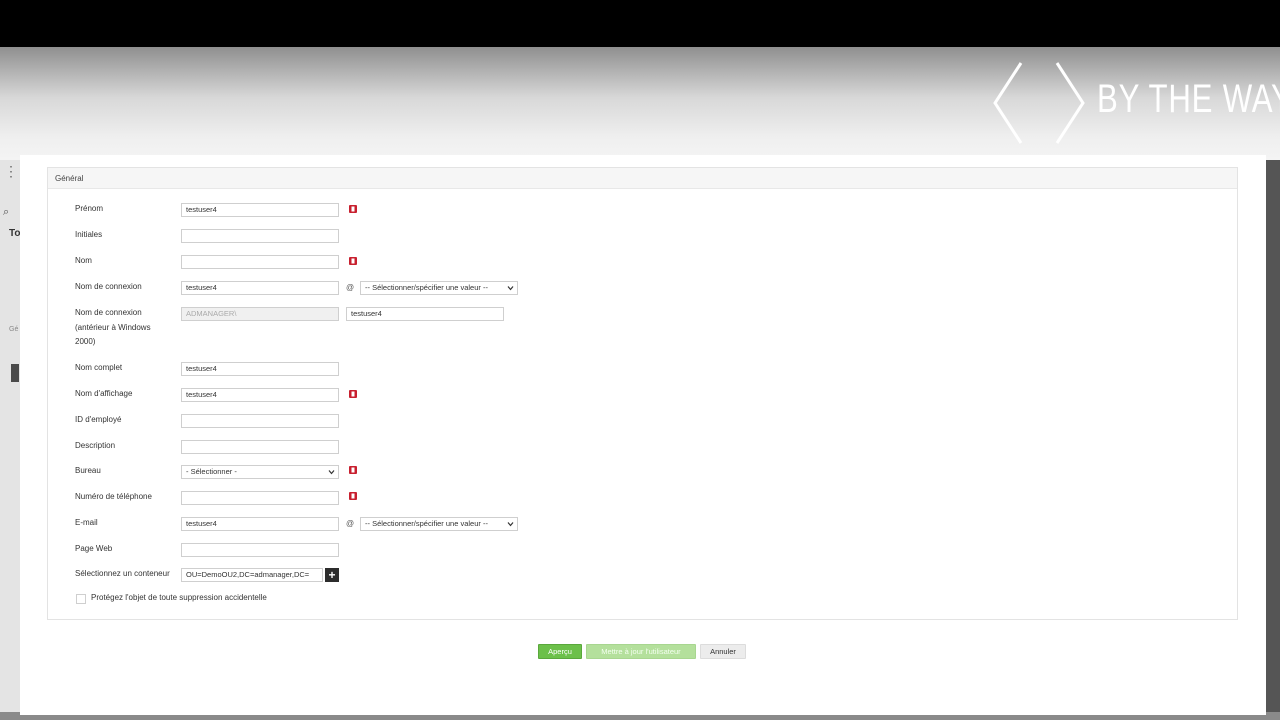  What do you see at coordinates (260, 236) in the screenshot?
I see `initiales-input` at bounding box center [260, 236].